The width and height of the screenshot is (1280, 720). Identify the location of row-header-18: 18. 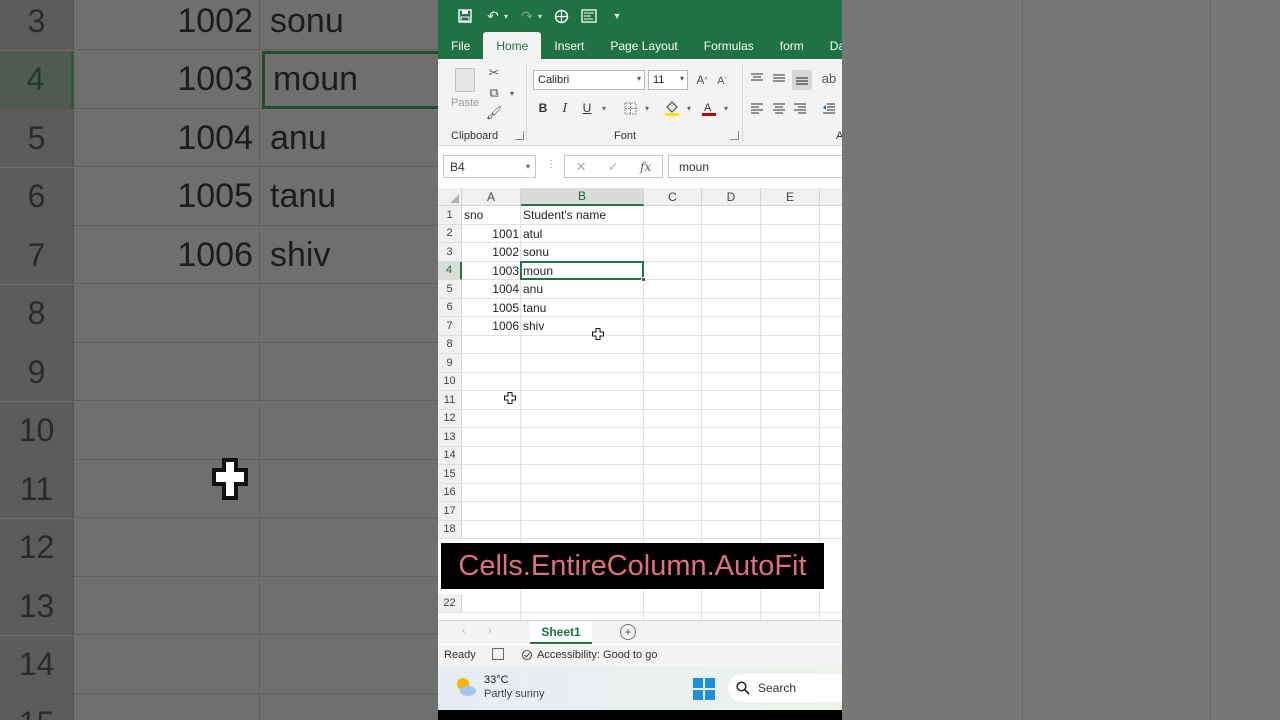
(450, 529).